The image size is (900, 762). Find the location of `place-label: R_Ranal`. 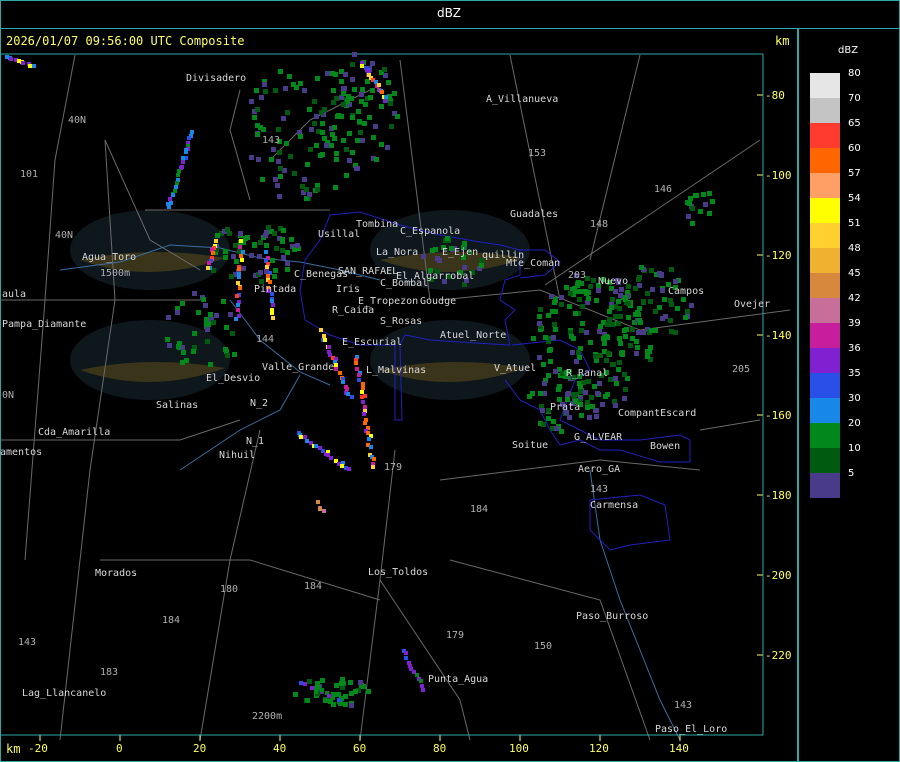

place-label: R_Ranal is located at coordinates (587, 373).